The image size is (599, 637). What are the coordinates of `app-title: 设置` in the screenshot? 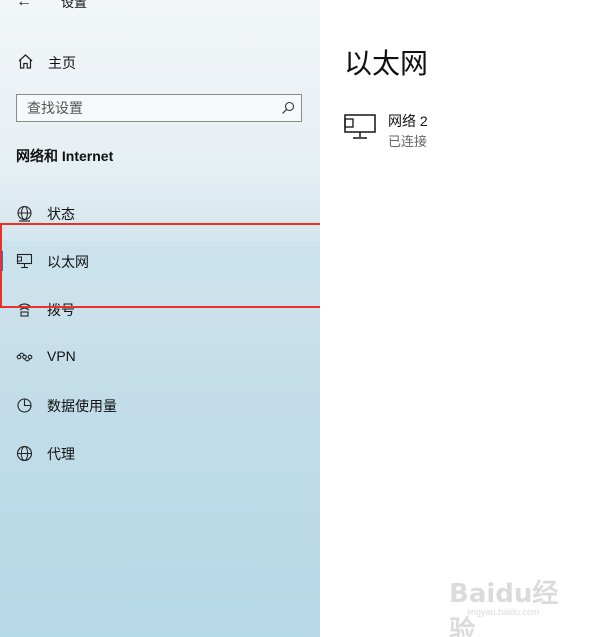 It's located at (74, 5).